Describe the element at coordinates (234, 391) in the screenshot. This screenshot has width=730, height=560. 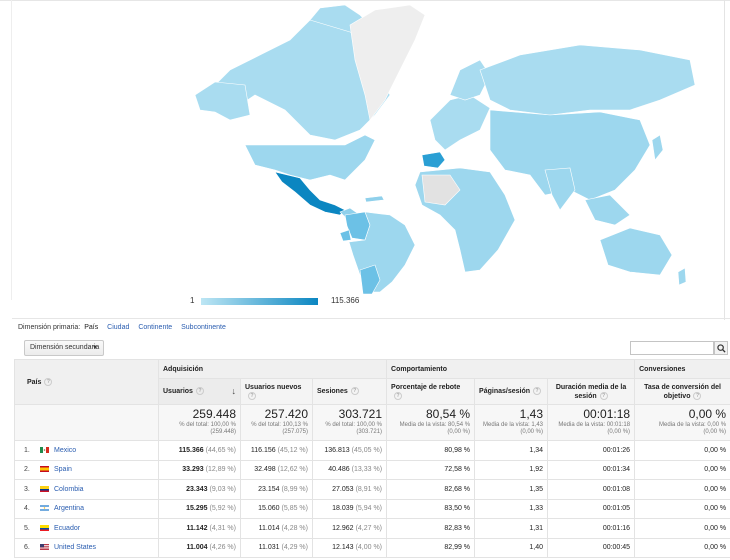
I see `sort-arrow-down-icon: ↓` at that location.